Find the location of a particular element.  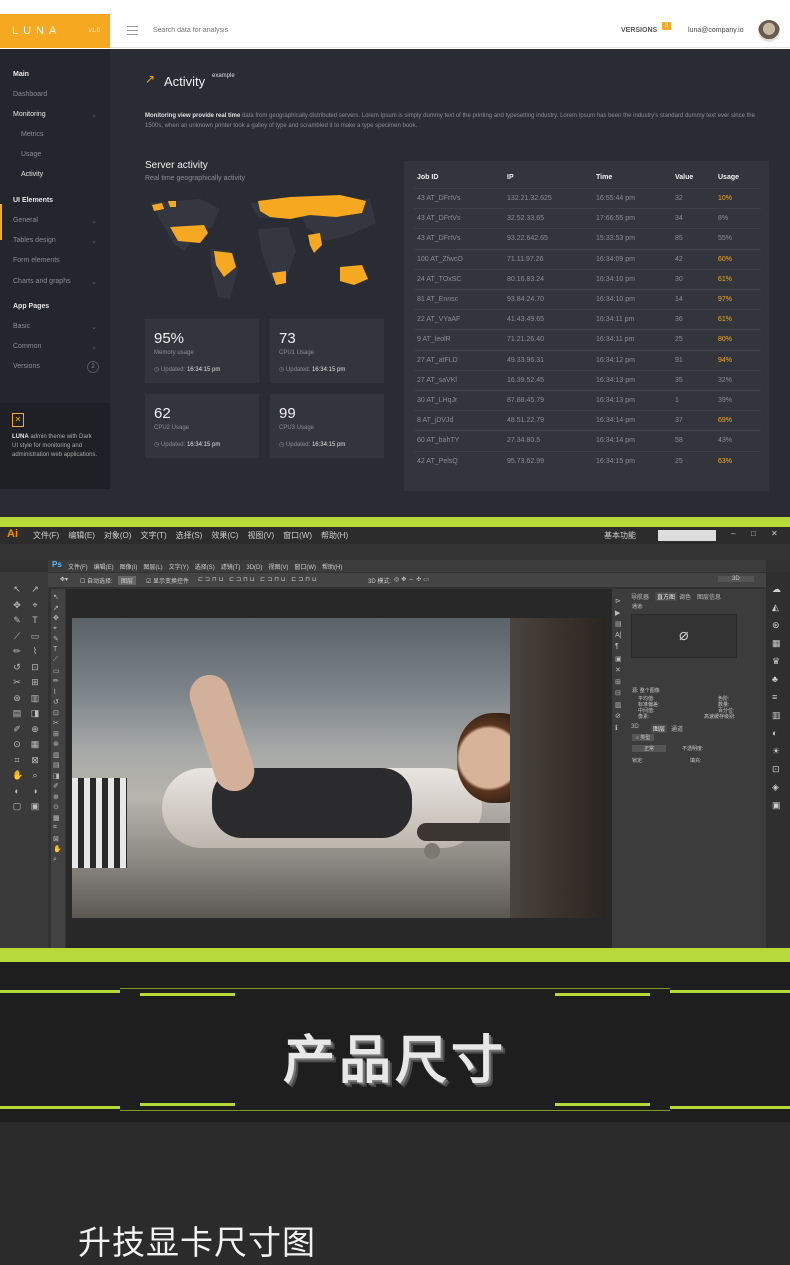

panel-tab: 导航器 is located at coordinates (640, 596).